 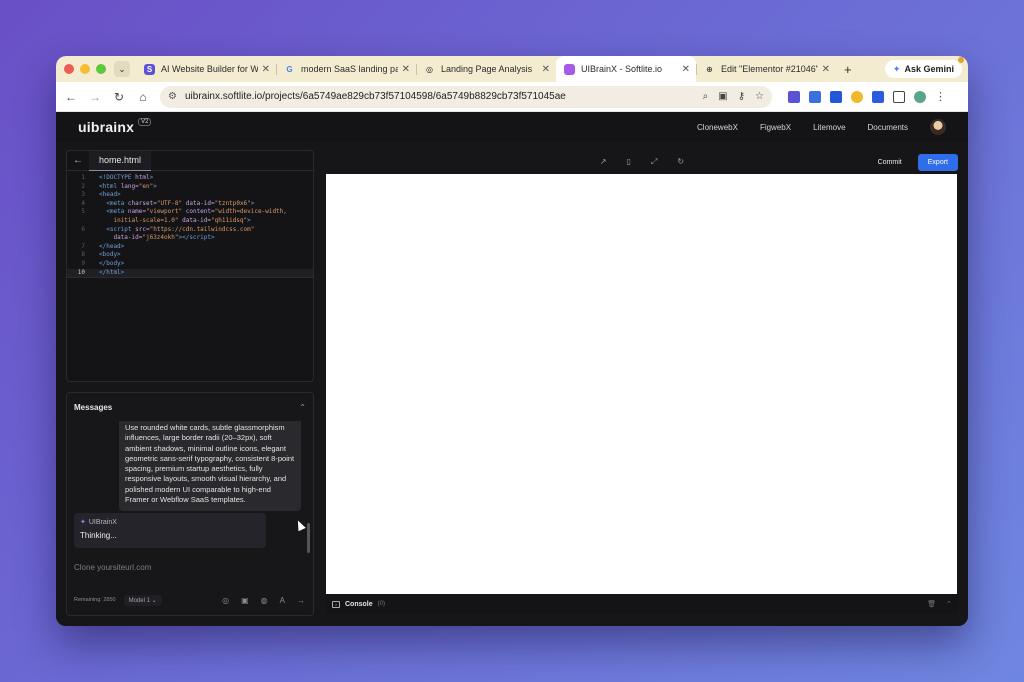 I want to click on app-logo: uibrainx, so click(x=106, y=127).